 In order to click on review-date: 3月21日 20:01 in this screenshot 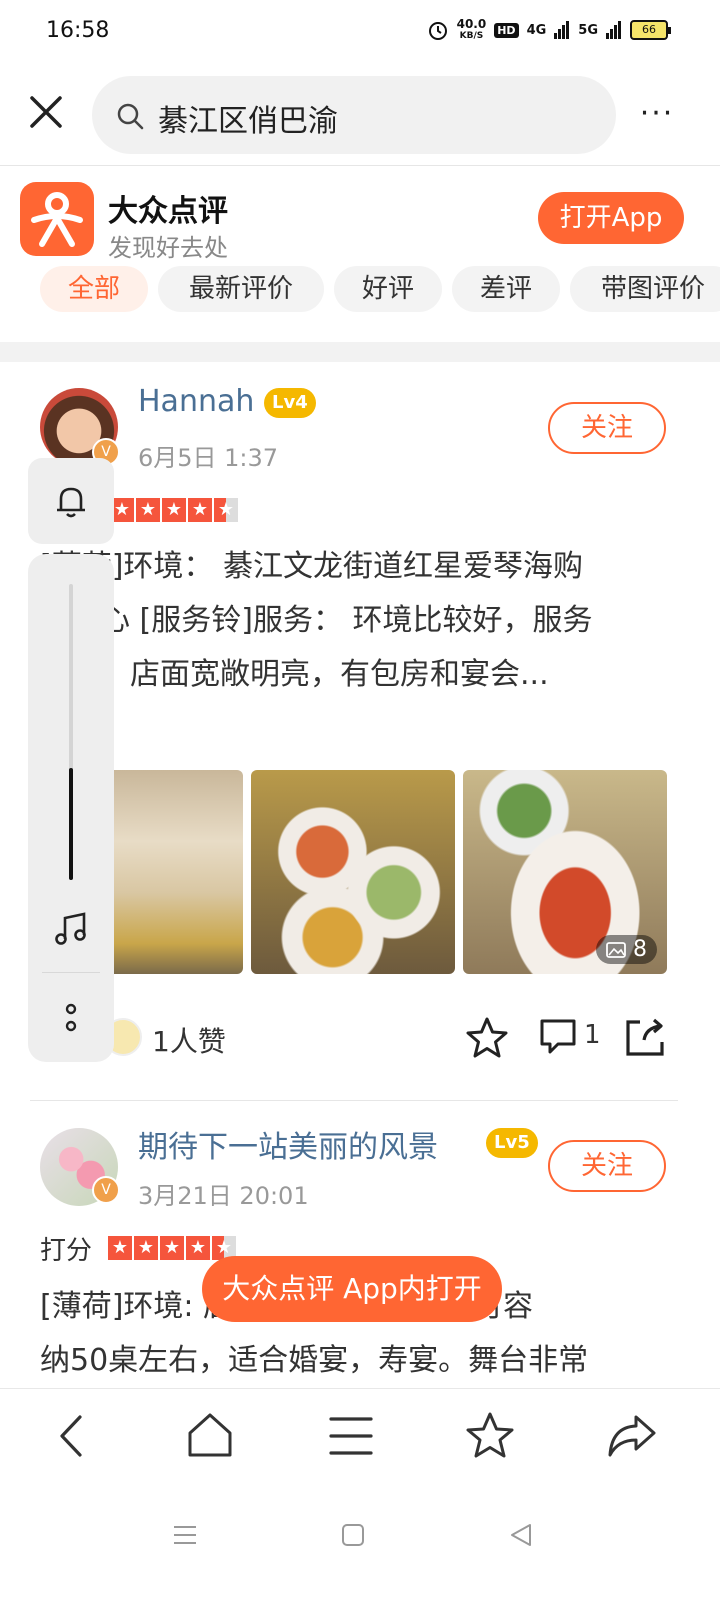, I will do `click(223, 1196)`.